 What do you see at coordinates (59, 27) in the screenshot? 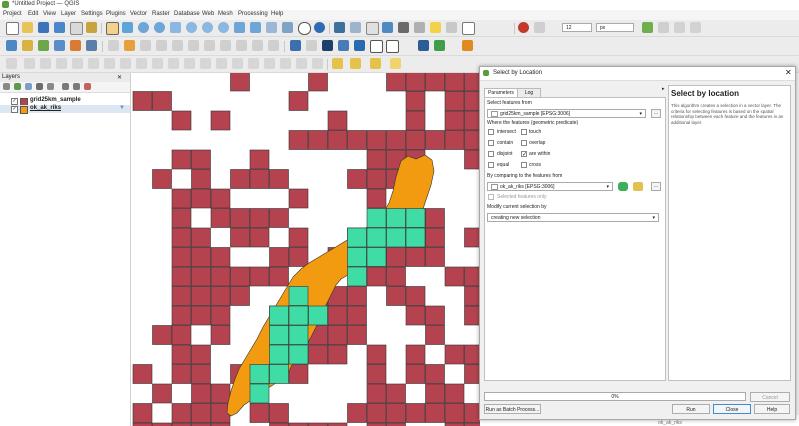
I see `save-as-icon` at bounding box center [59, 27].